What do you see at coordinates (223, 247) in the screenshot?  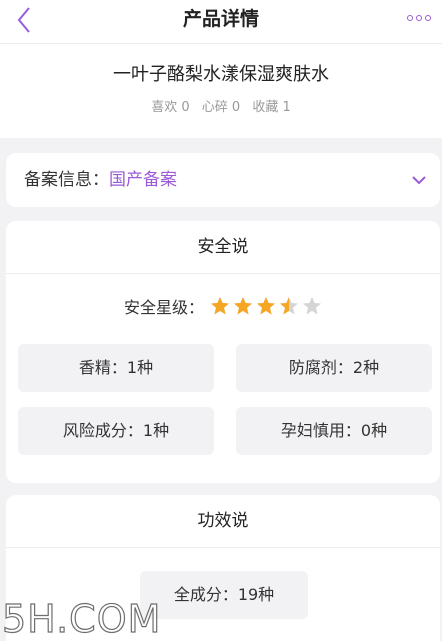 I see `safety-title: 安全说` at bounding box center [223, 247].